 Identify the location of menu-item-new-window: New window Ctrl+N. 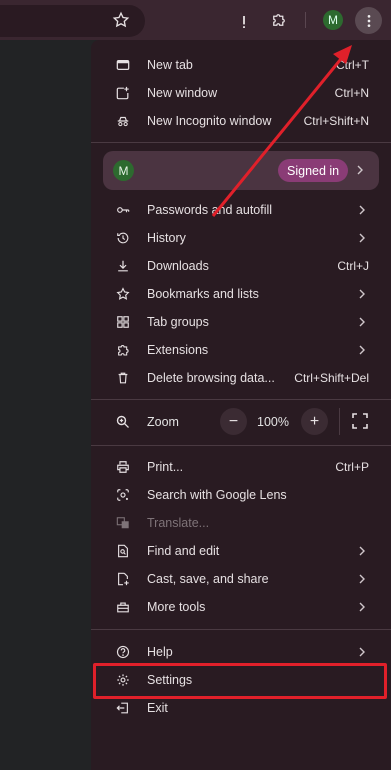
(241, 93).